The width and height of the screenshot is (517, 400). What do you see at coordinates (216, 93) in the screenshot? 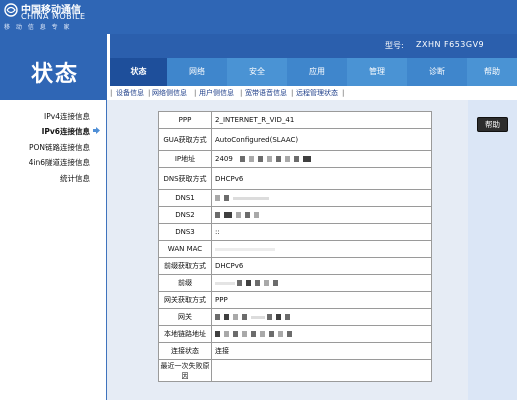
I see `submenu-user-info: 用户侧信息` at bounding box center [216, 93].